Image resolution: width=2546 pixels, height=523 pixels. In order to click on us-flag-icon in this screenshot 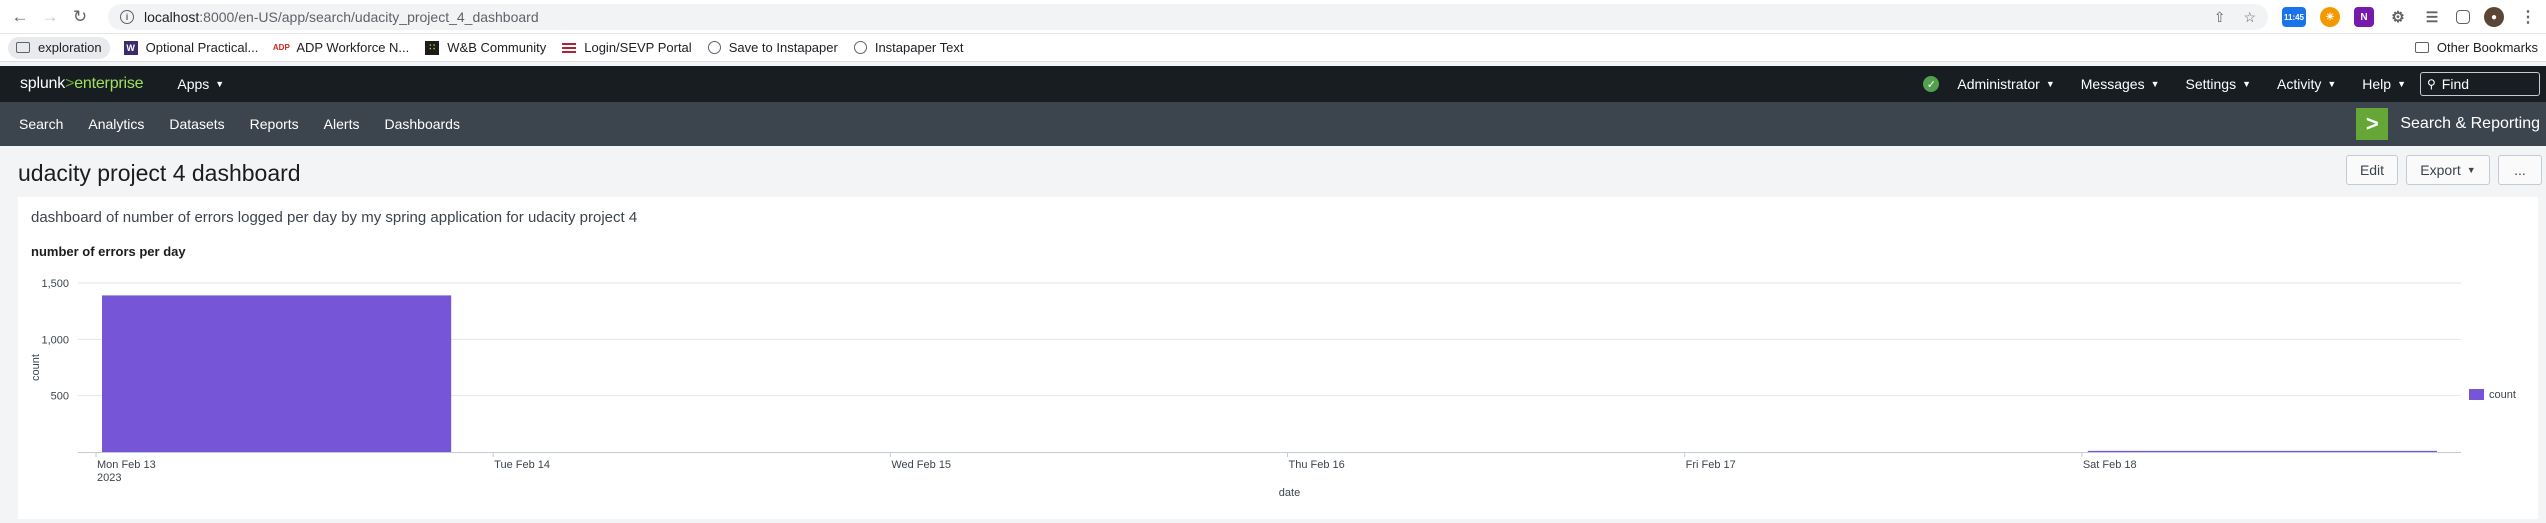, I will do `click(569, 47)`.